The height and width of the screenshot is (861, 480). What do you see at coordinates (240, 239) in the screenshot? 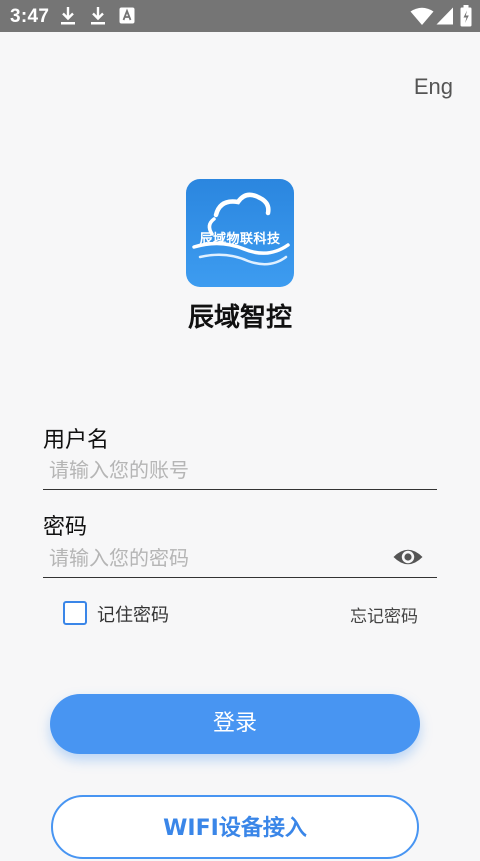
I see `logo-text: 辰域物联科技` at bounding box center [240, 239].